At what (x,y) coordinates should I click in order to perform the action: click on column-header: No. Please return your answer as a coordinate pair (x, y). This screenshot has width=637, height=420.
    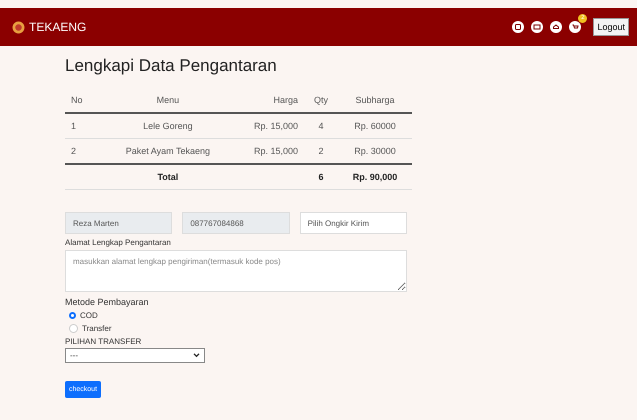
    Looking at the image, I should click on (85, 100).